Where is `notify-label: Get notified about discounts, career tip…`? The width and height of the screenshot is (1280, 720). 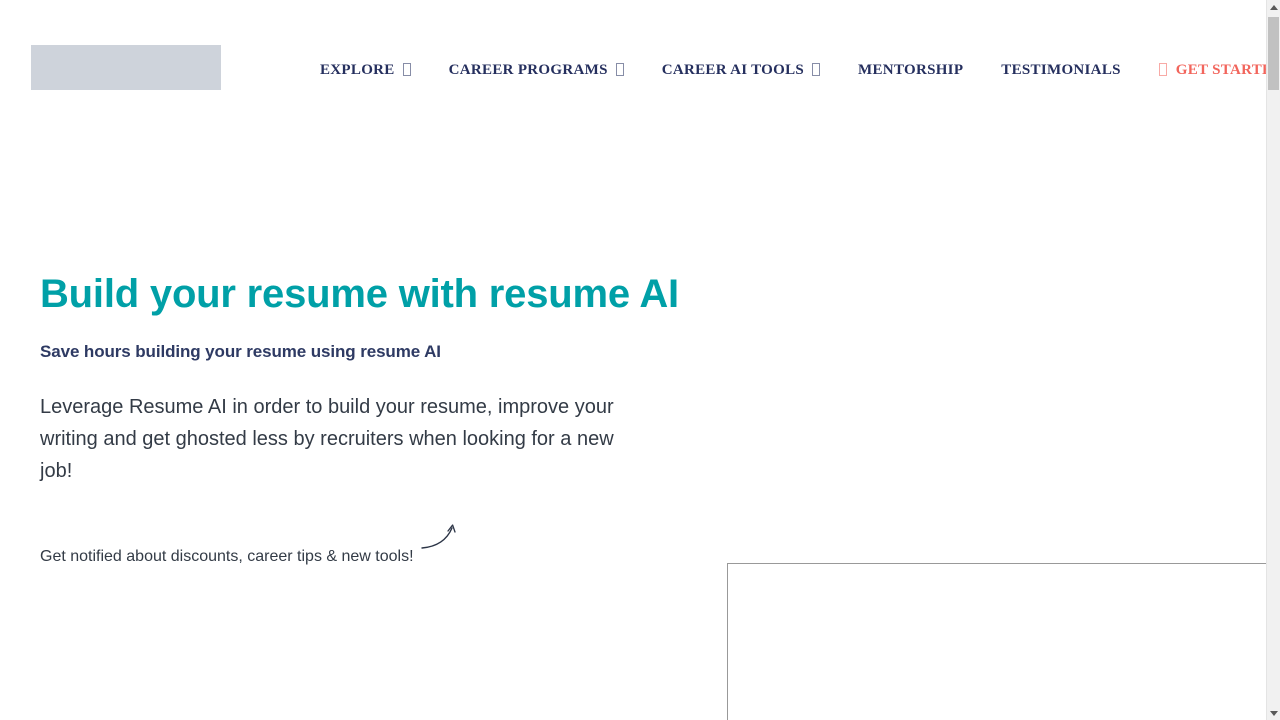
notify-label: Get notified about discounts, career tip… is located at coordinates (227, 556).